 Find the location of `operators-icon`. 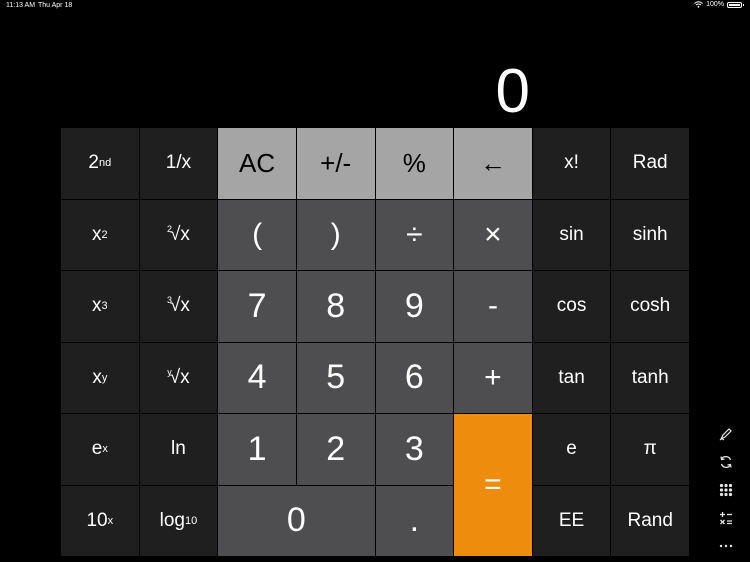

operators-icon is located at coordinates (726, 518).